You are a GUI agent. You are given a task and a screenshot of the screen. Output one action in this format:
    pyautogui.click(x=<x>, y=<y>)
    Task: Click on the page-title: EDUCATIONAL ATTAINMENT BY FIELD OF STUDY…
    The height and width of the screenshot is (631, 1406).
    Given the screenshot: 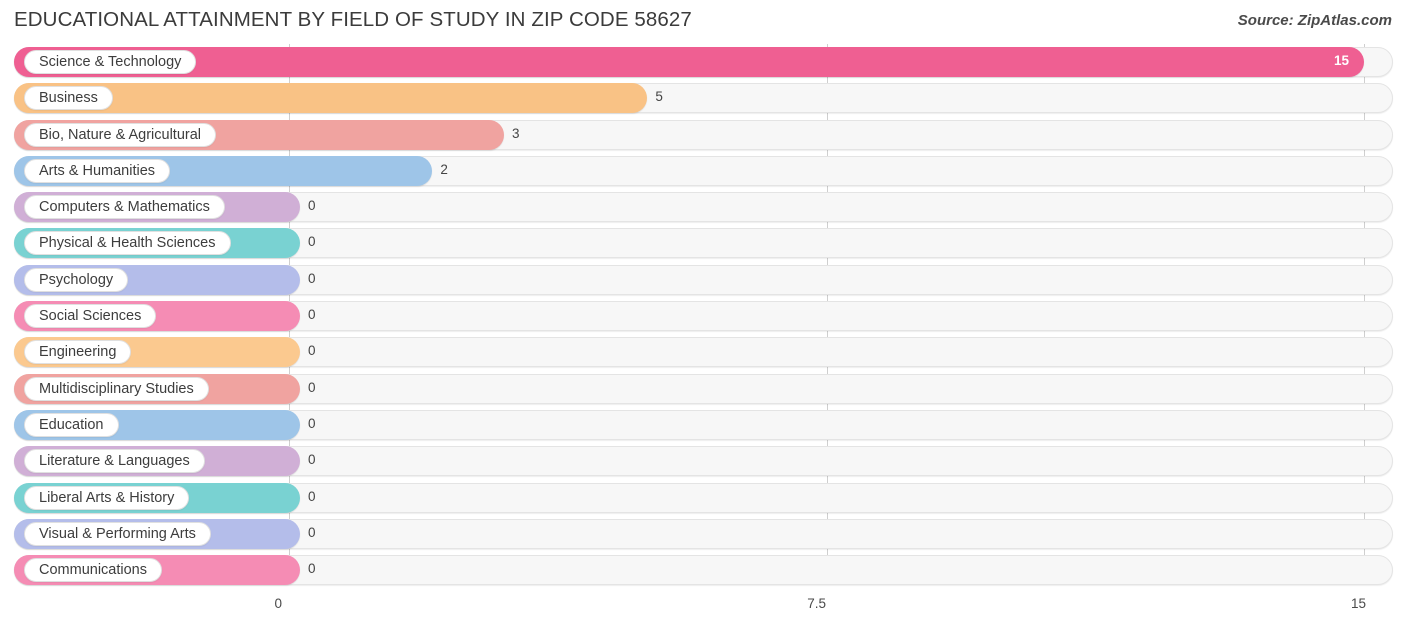 What is the action you would take?
    pyautogui.click(x=353, y=19)
    